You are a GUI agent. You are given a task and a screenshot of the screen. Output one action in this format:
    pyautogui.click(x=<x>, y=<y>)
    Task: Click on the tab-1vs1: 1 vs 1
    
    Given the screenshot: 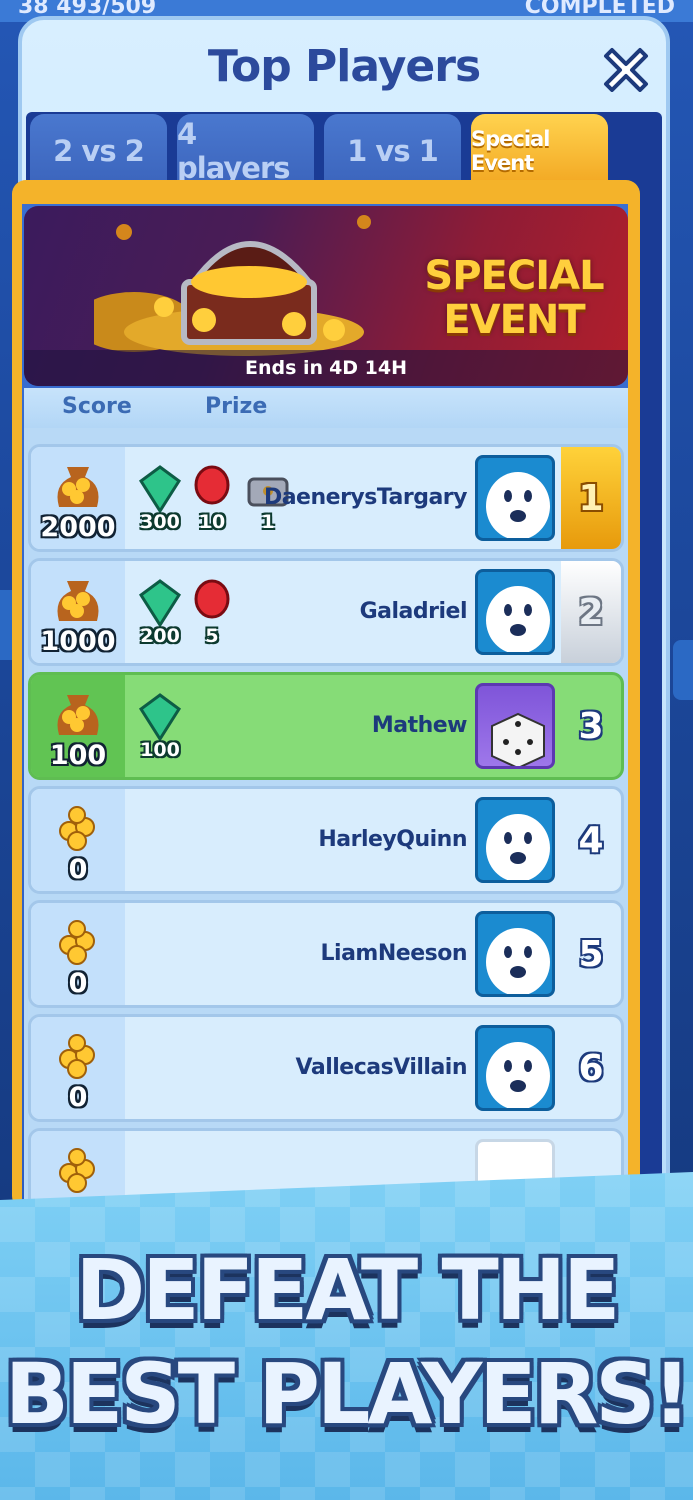 What is the action you would take?
    pyautogui.click(x=392, y=151)
    